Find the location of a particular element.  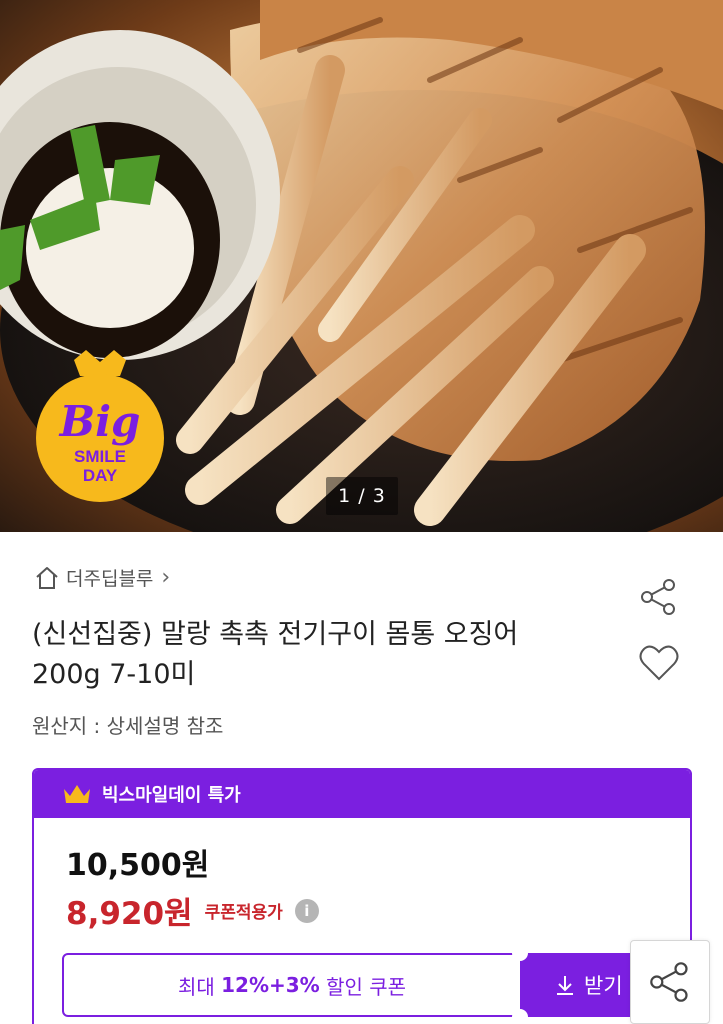

promo-header: 빅스마일데이 특가 is located at coordinates (362, 794).